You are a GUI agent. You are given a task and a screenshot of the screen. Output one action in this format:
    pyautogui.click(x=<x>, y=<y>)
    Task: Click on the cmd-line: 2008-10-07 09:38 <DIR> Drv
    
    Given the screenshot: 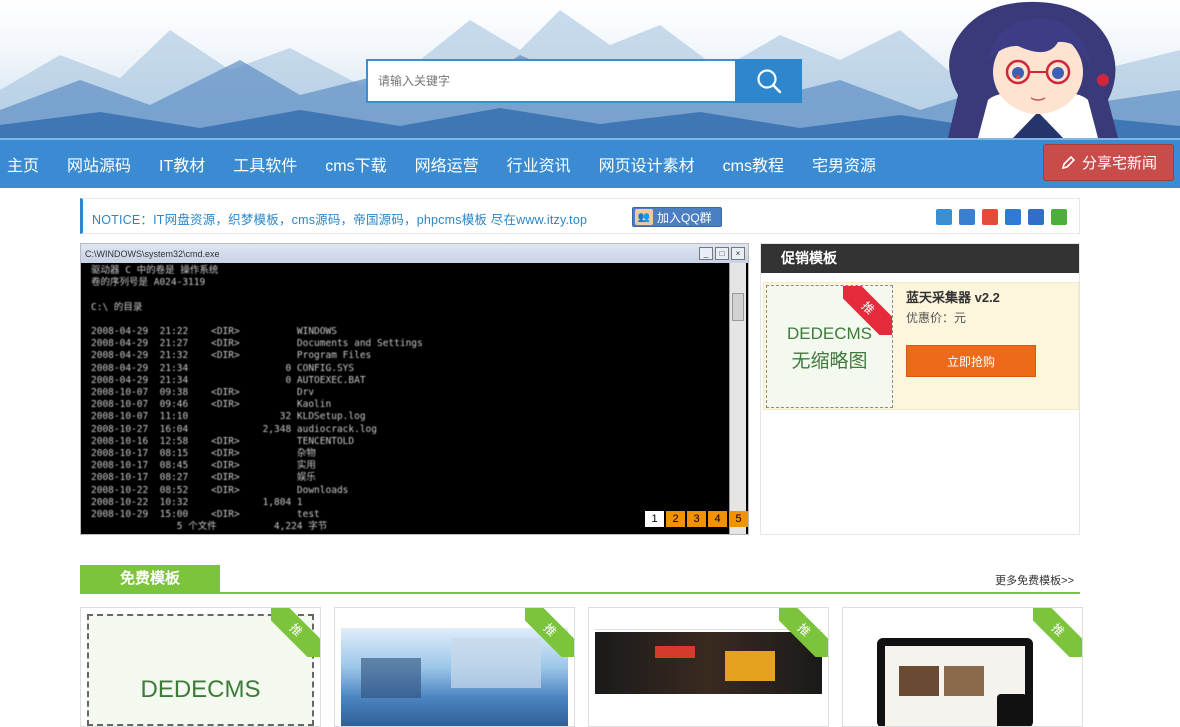 What is the action you would take?
    pyautogui.click(x=203, y=393)
    